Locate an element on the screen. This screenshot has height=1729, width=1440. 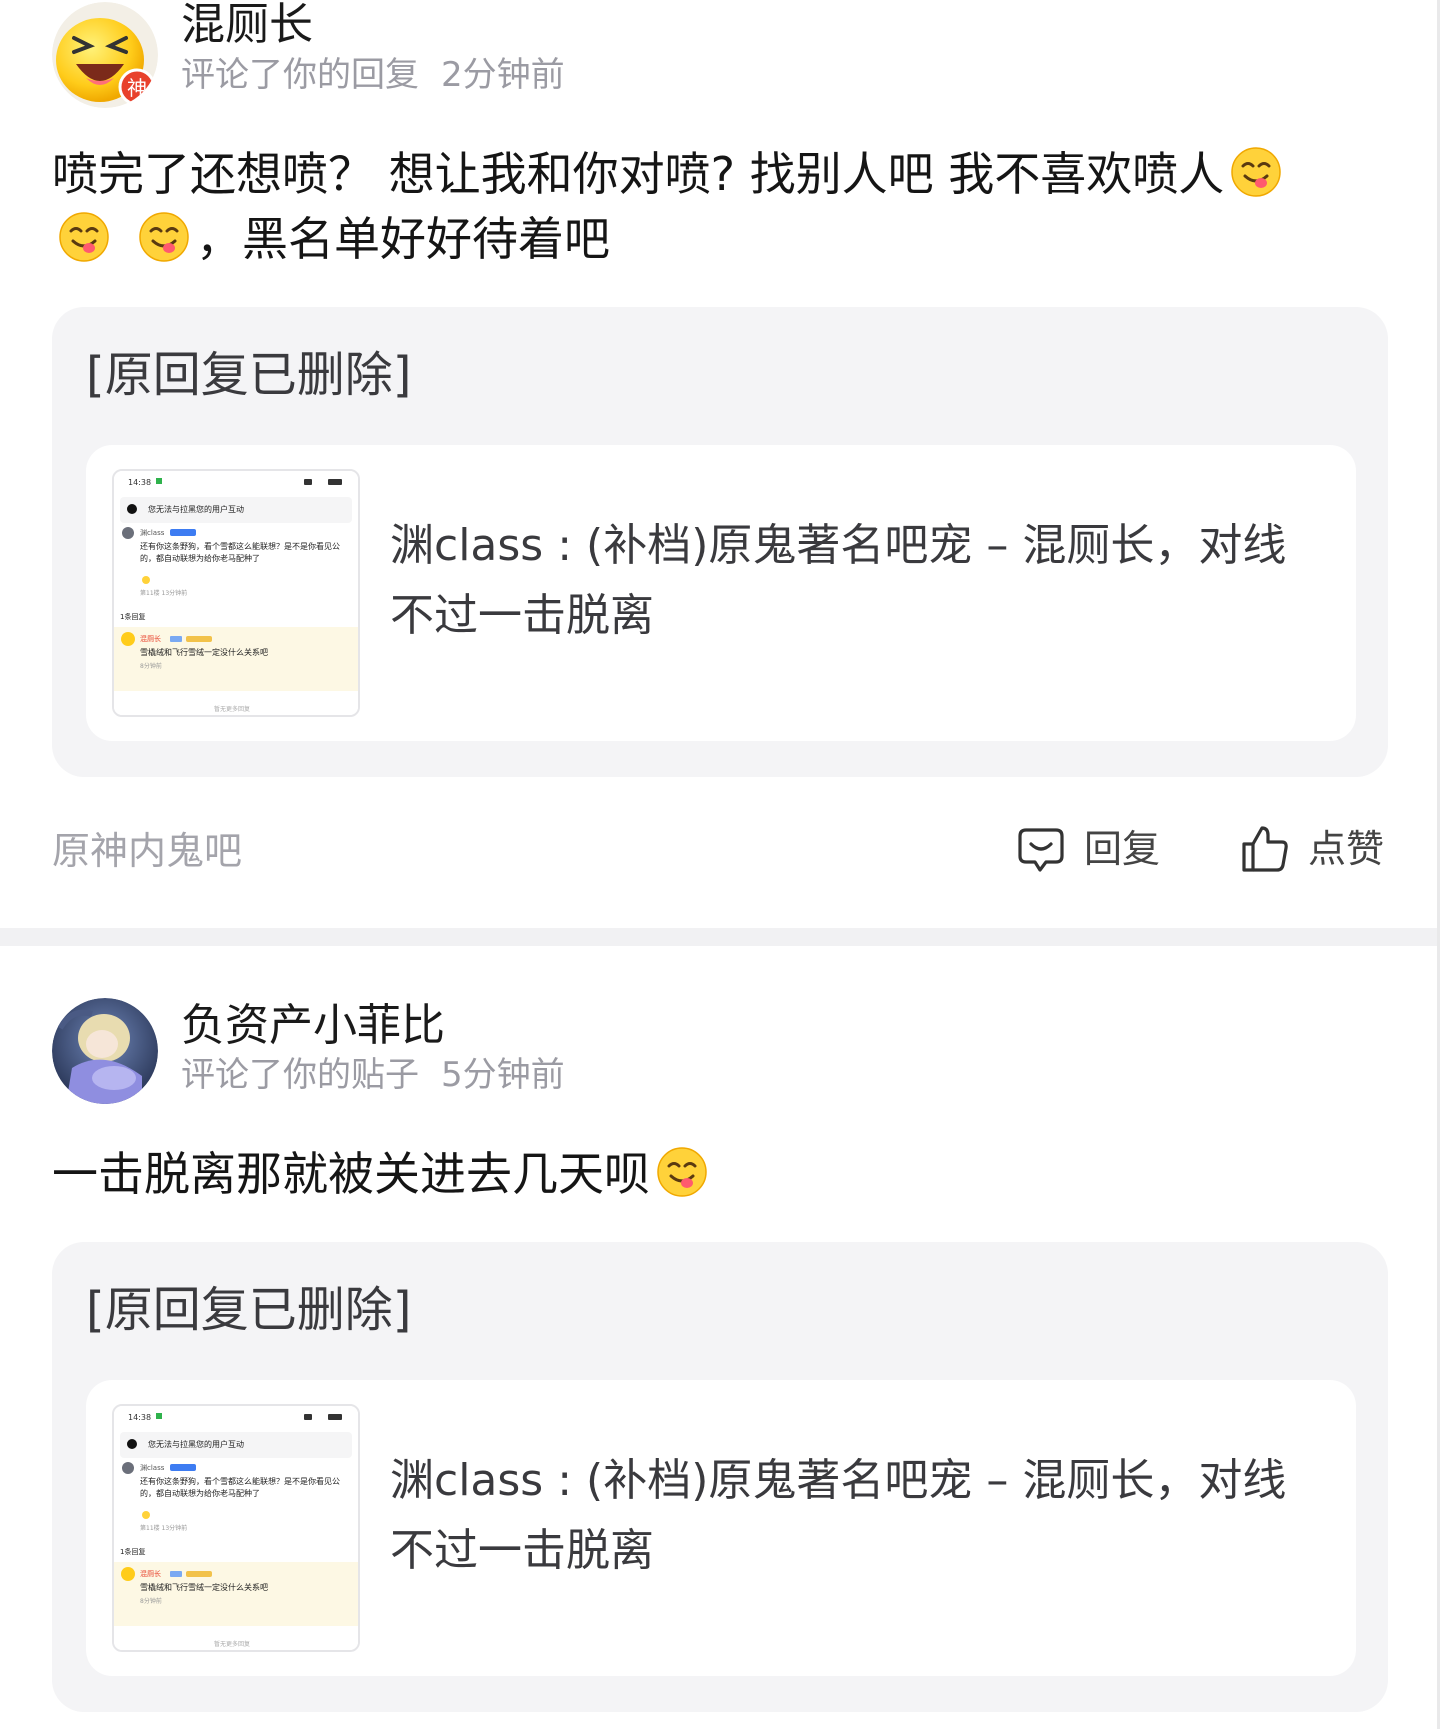
like-button: 点赞 is located at coordinates (1312, 849).